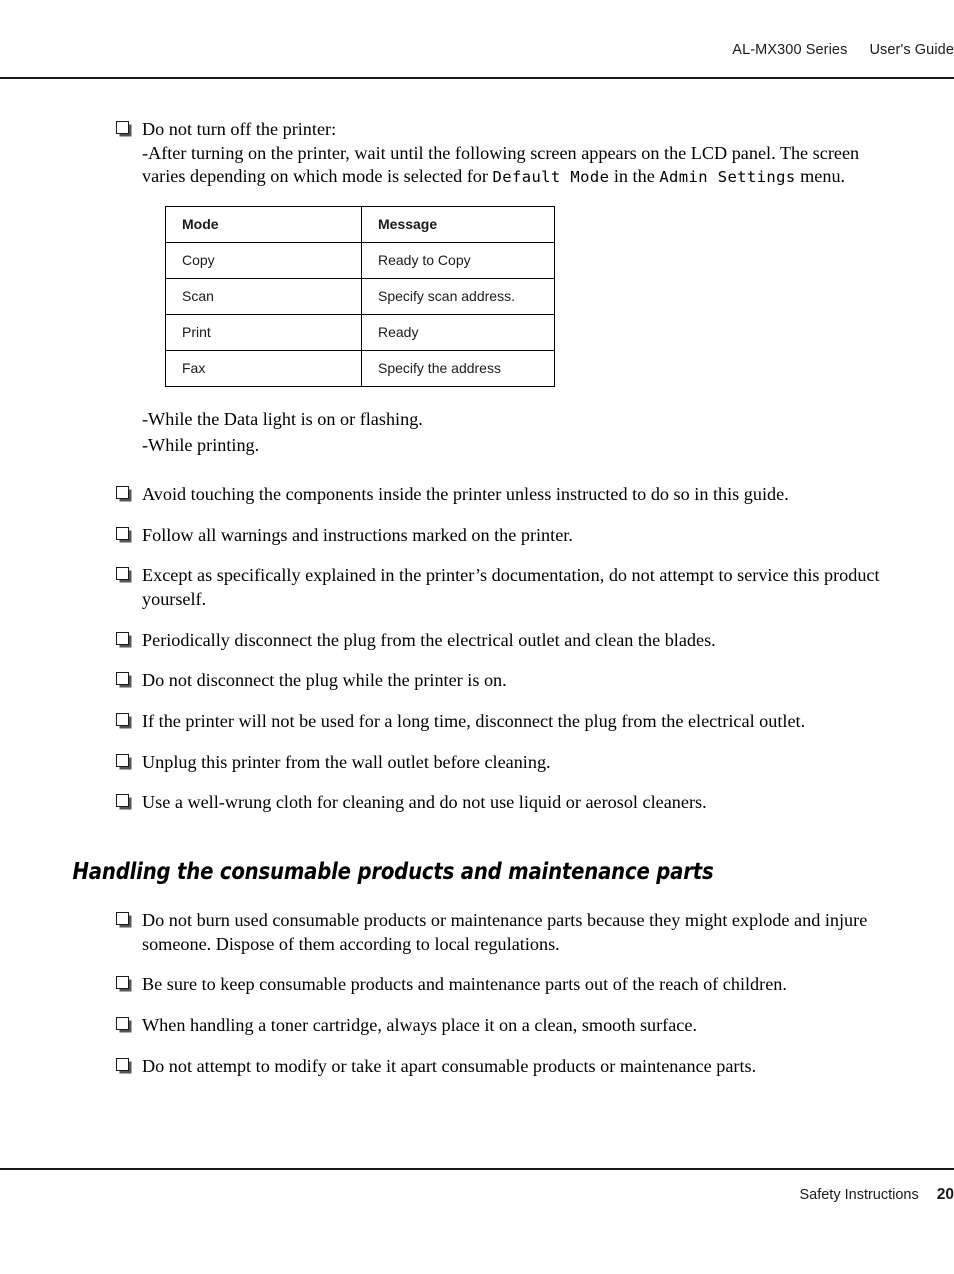 The width and height of the screenshot is (954, 1274). I want to click on cell-message: Ready, so click(458, 332).